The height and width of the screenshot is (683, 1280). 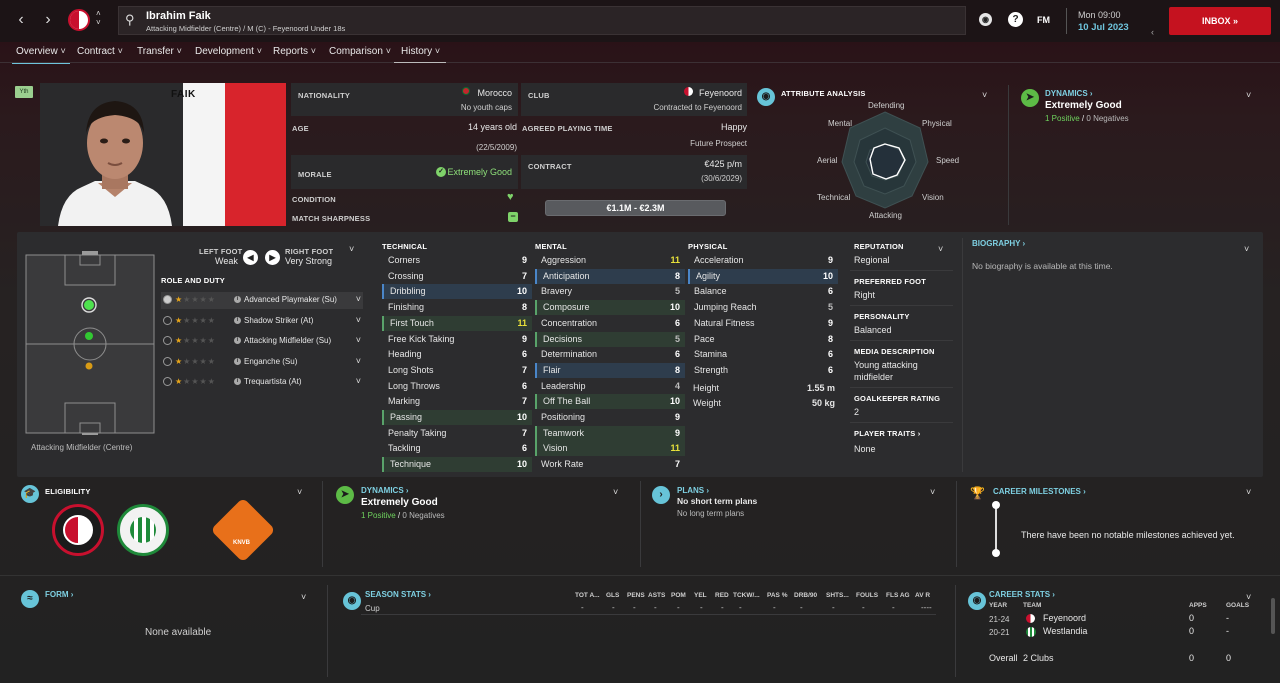 I want to click on attribute-row: Stamina 6, so click(x=763, y=354).